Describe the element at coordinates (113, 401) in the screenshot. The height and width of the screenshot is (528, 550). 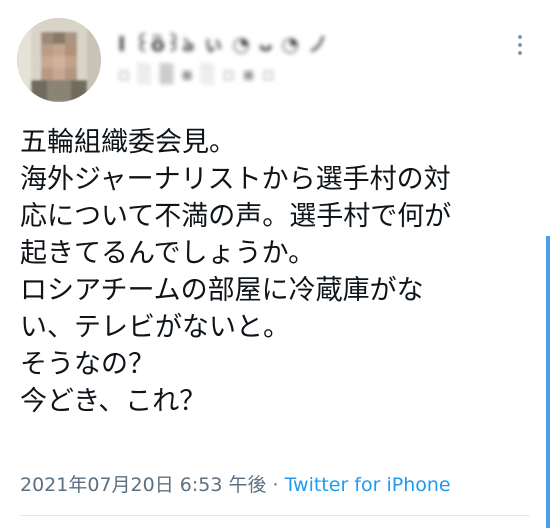
I see `tweet-text-line: 今どき、これ？` at that location.